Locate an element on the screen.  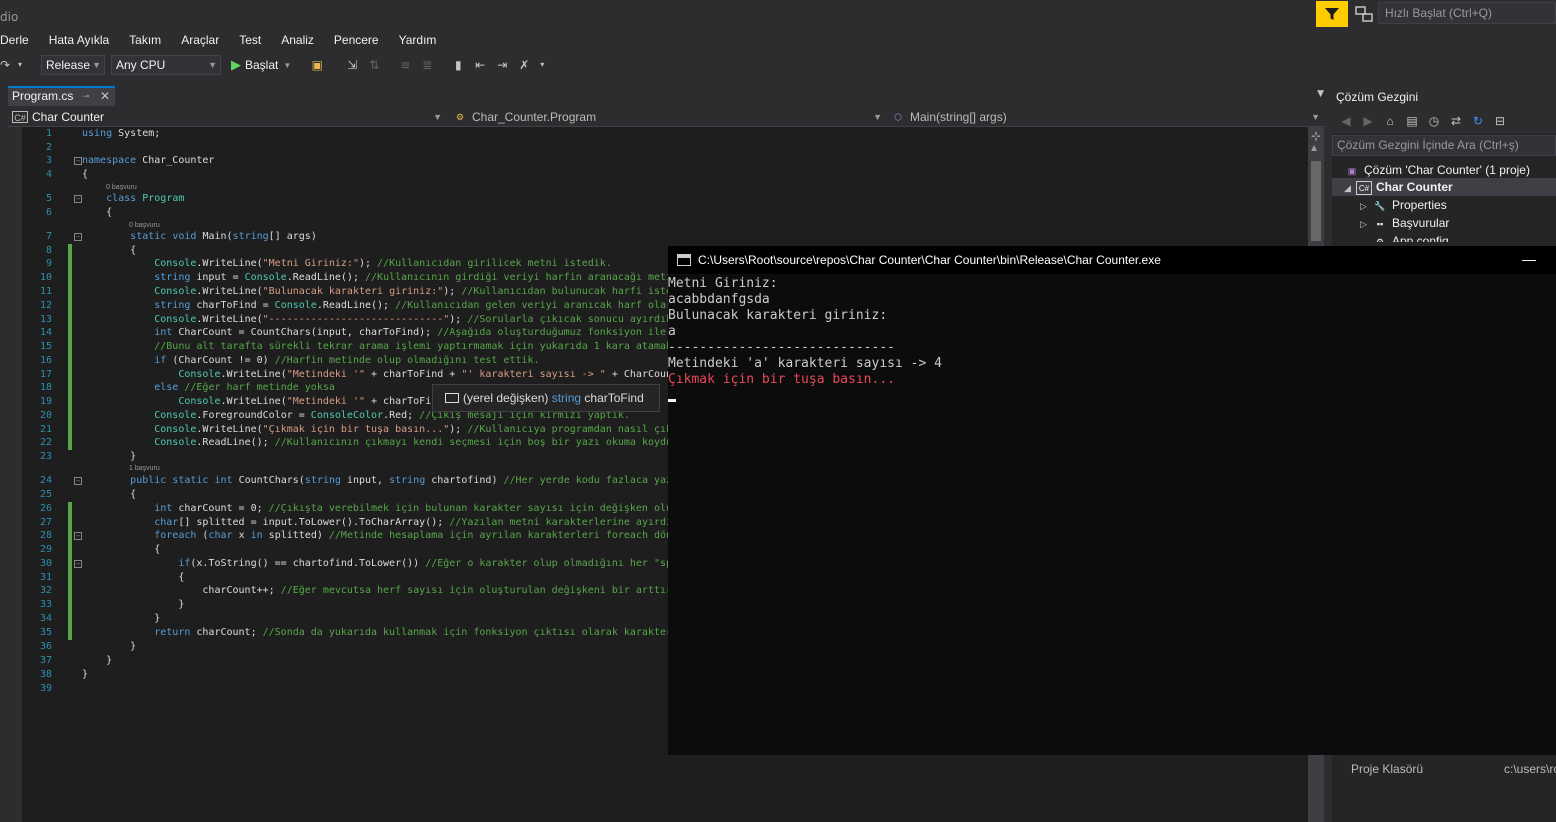
wrench-icon: 🔧 is located at coordinates (1380, 205).